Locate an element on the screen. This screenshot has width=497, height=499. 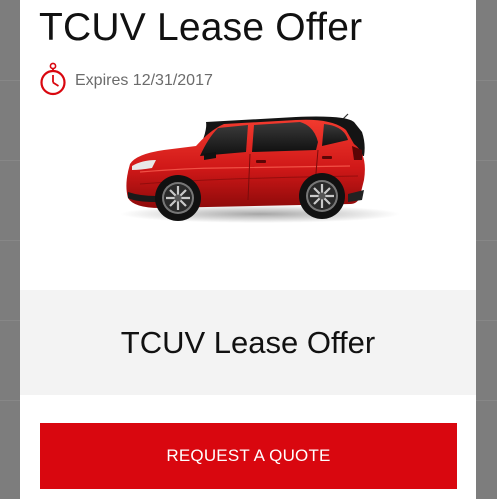
expiry-row: Expires 12/31/2017 is located at coordinates (126, 79).